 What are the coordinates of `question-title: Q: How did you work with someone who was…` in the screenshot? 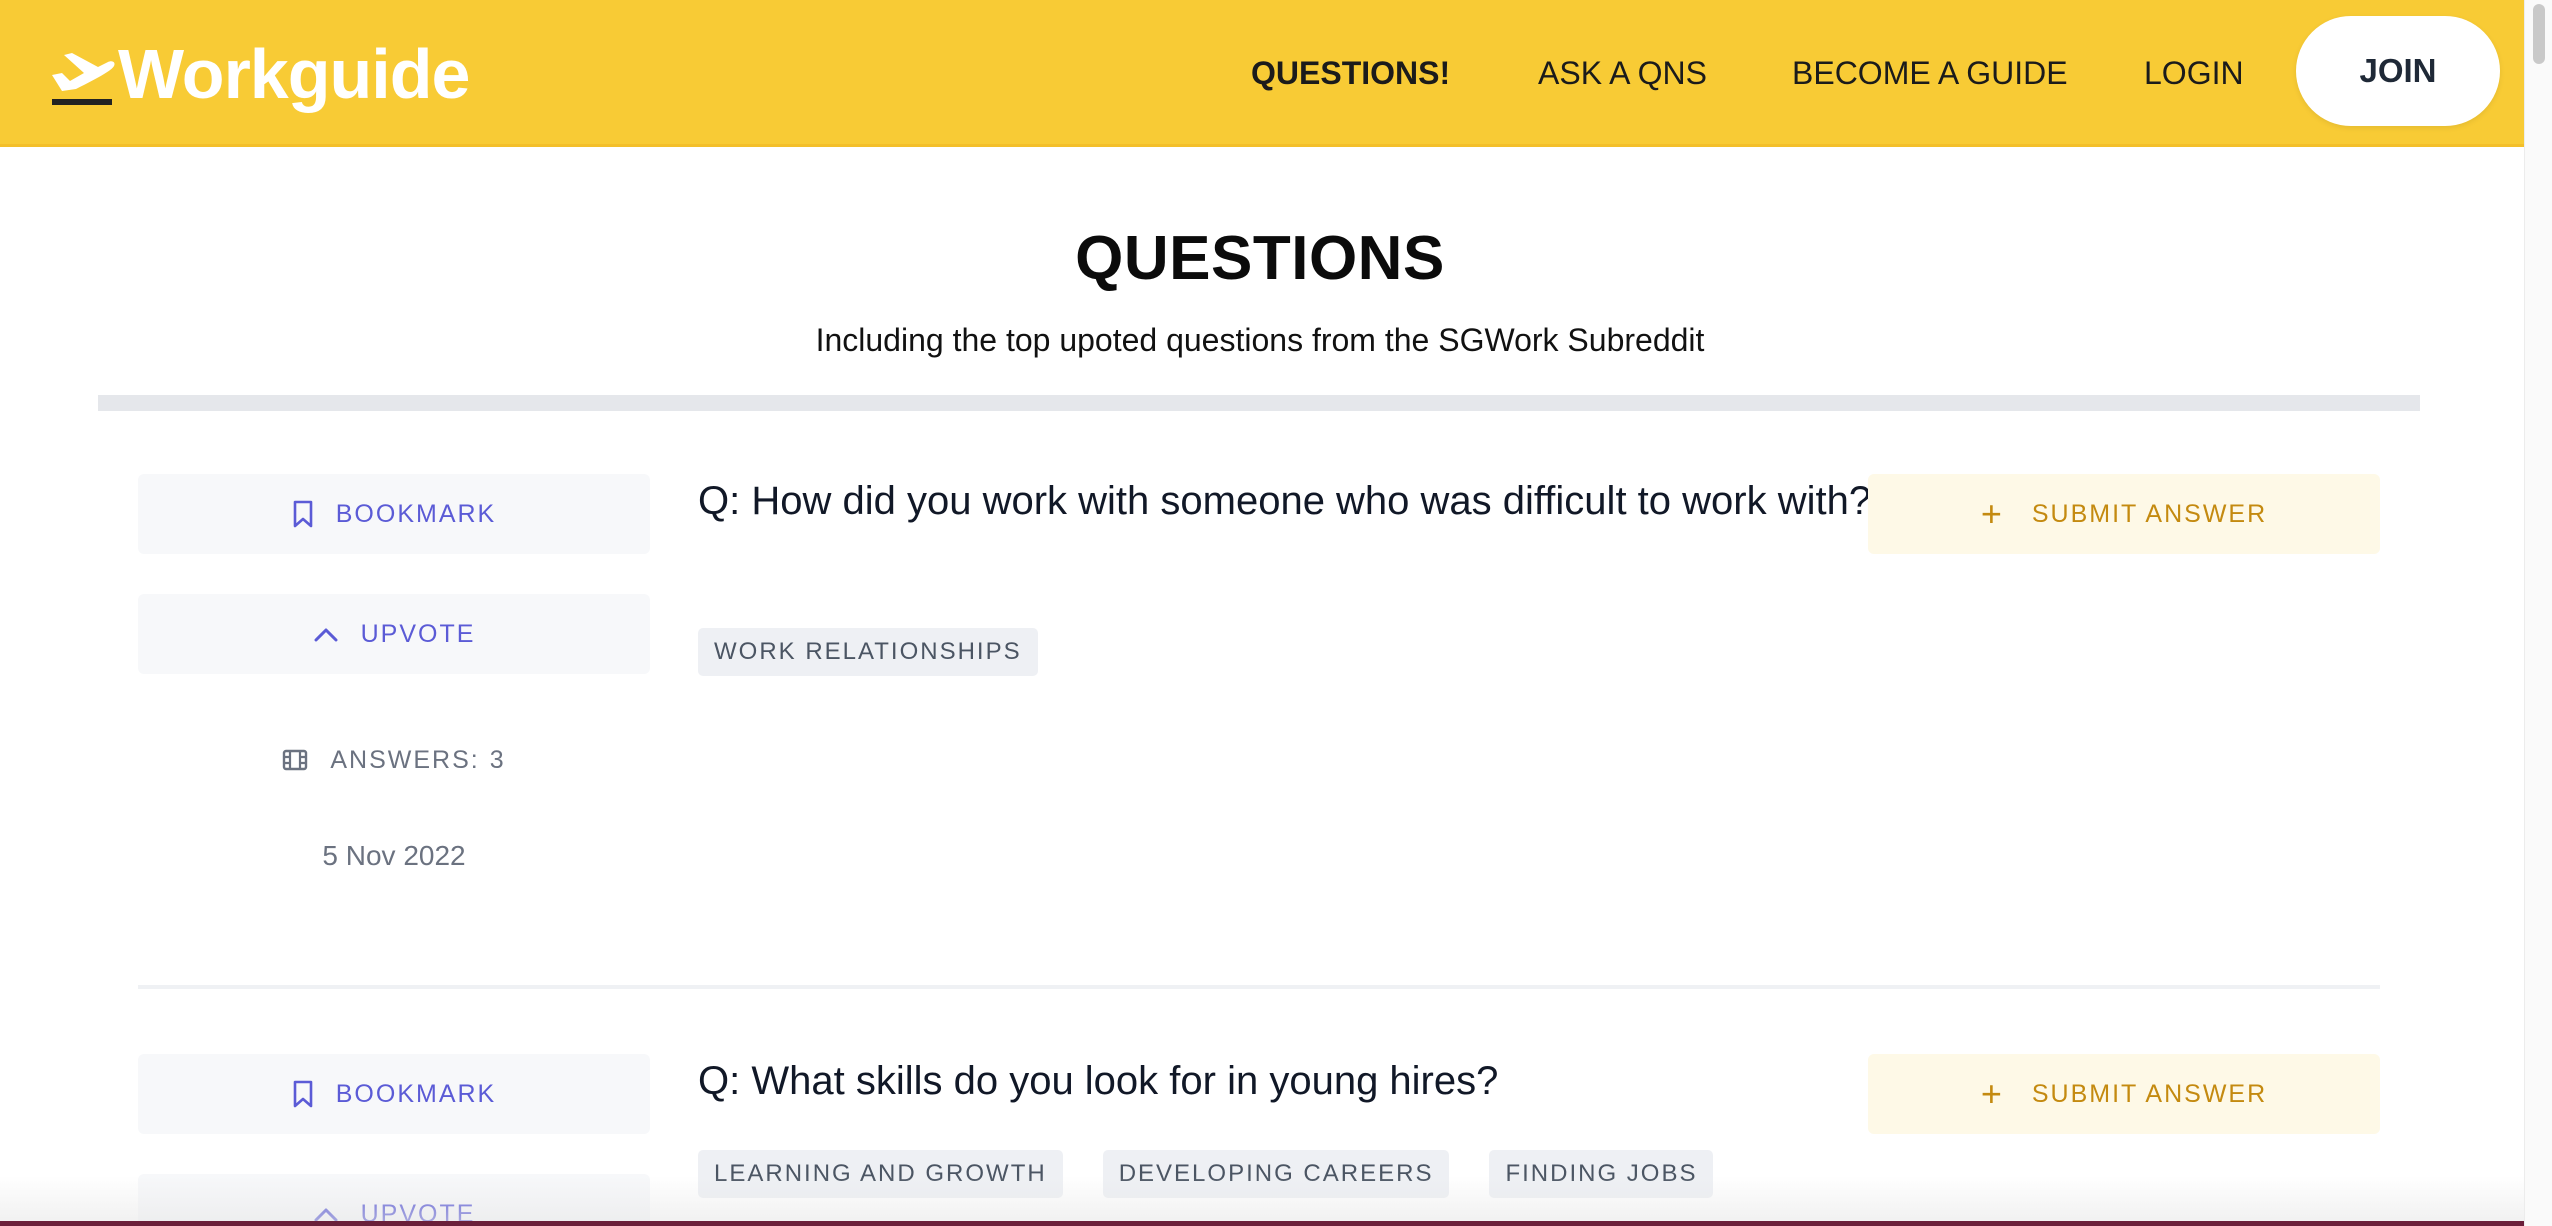 It's located at (1318, 501).